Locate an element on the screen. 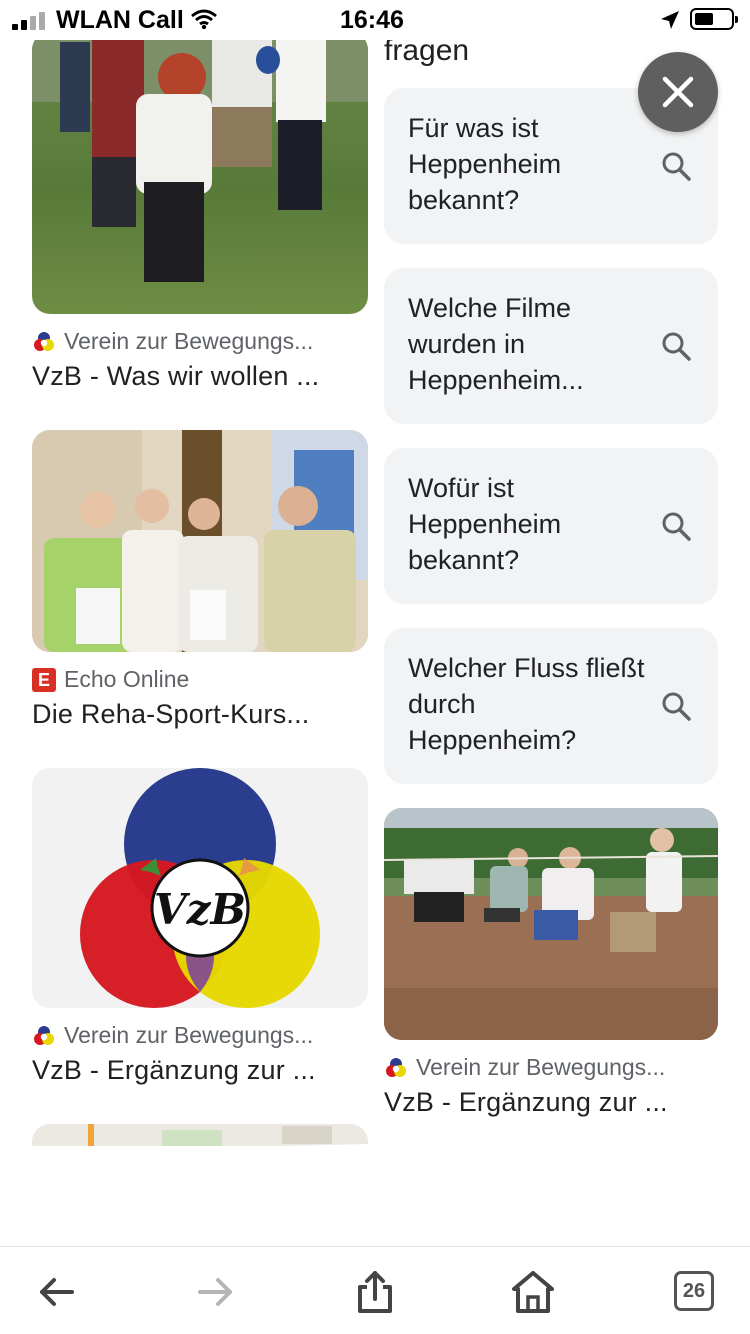  tabs-button: 26 is located at coordinates (694, 1291).